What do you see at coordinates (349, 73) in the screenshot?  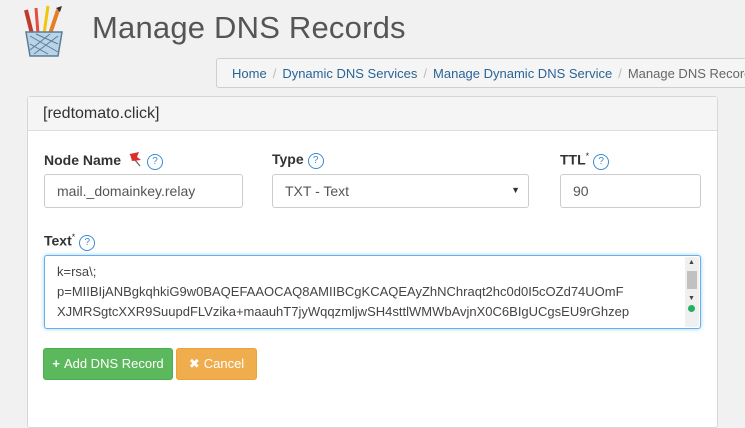 I see `breadcrumb-dynamic-dns-services: Dynamic DNS Services` at bounding box center [349, 73].